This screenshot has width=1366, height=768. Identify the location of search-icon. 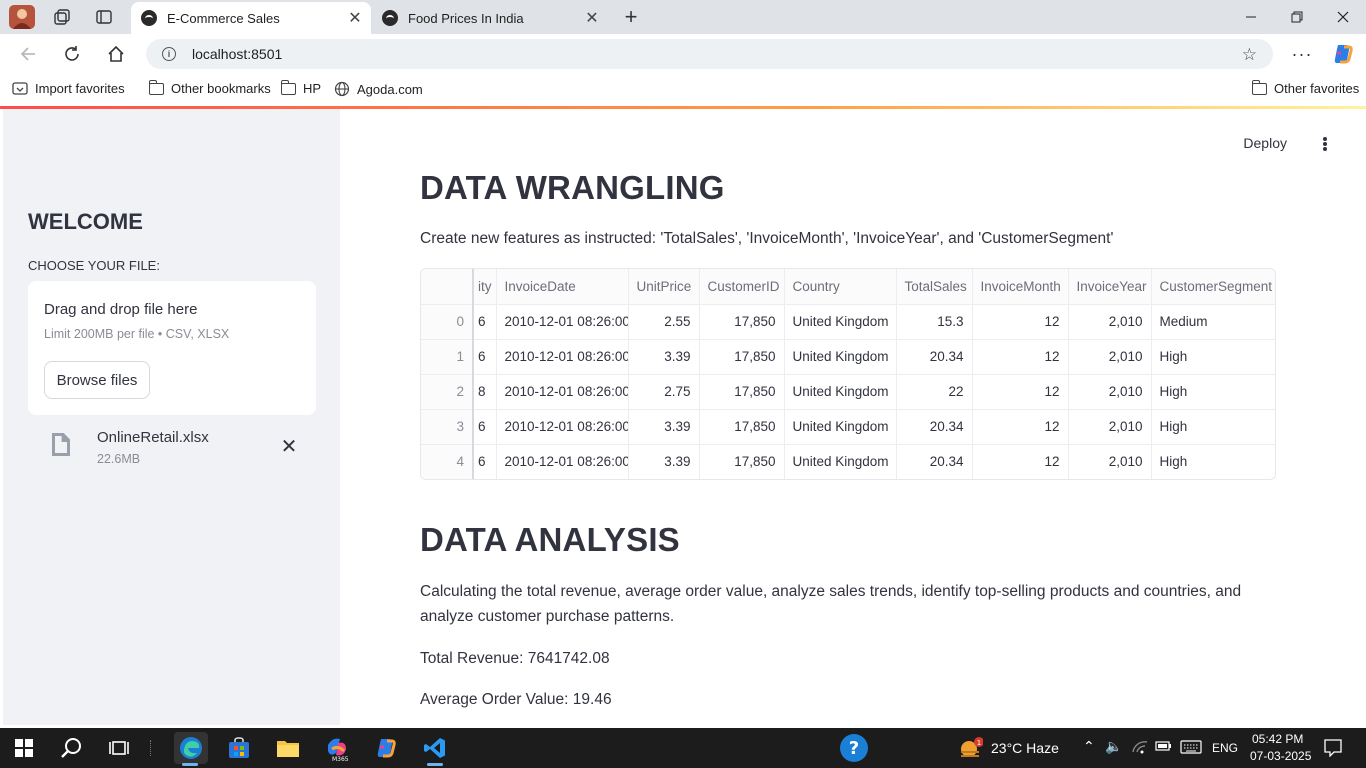
(72, 748).